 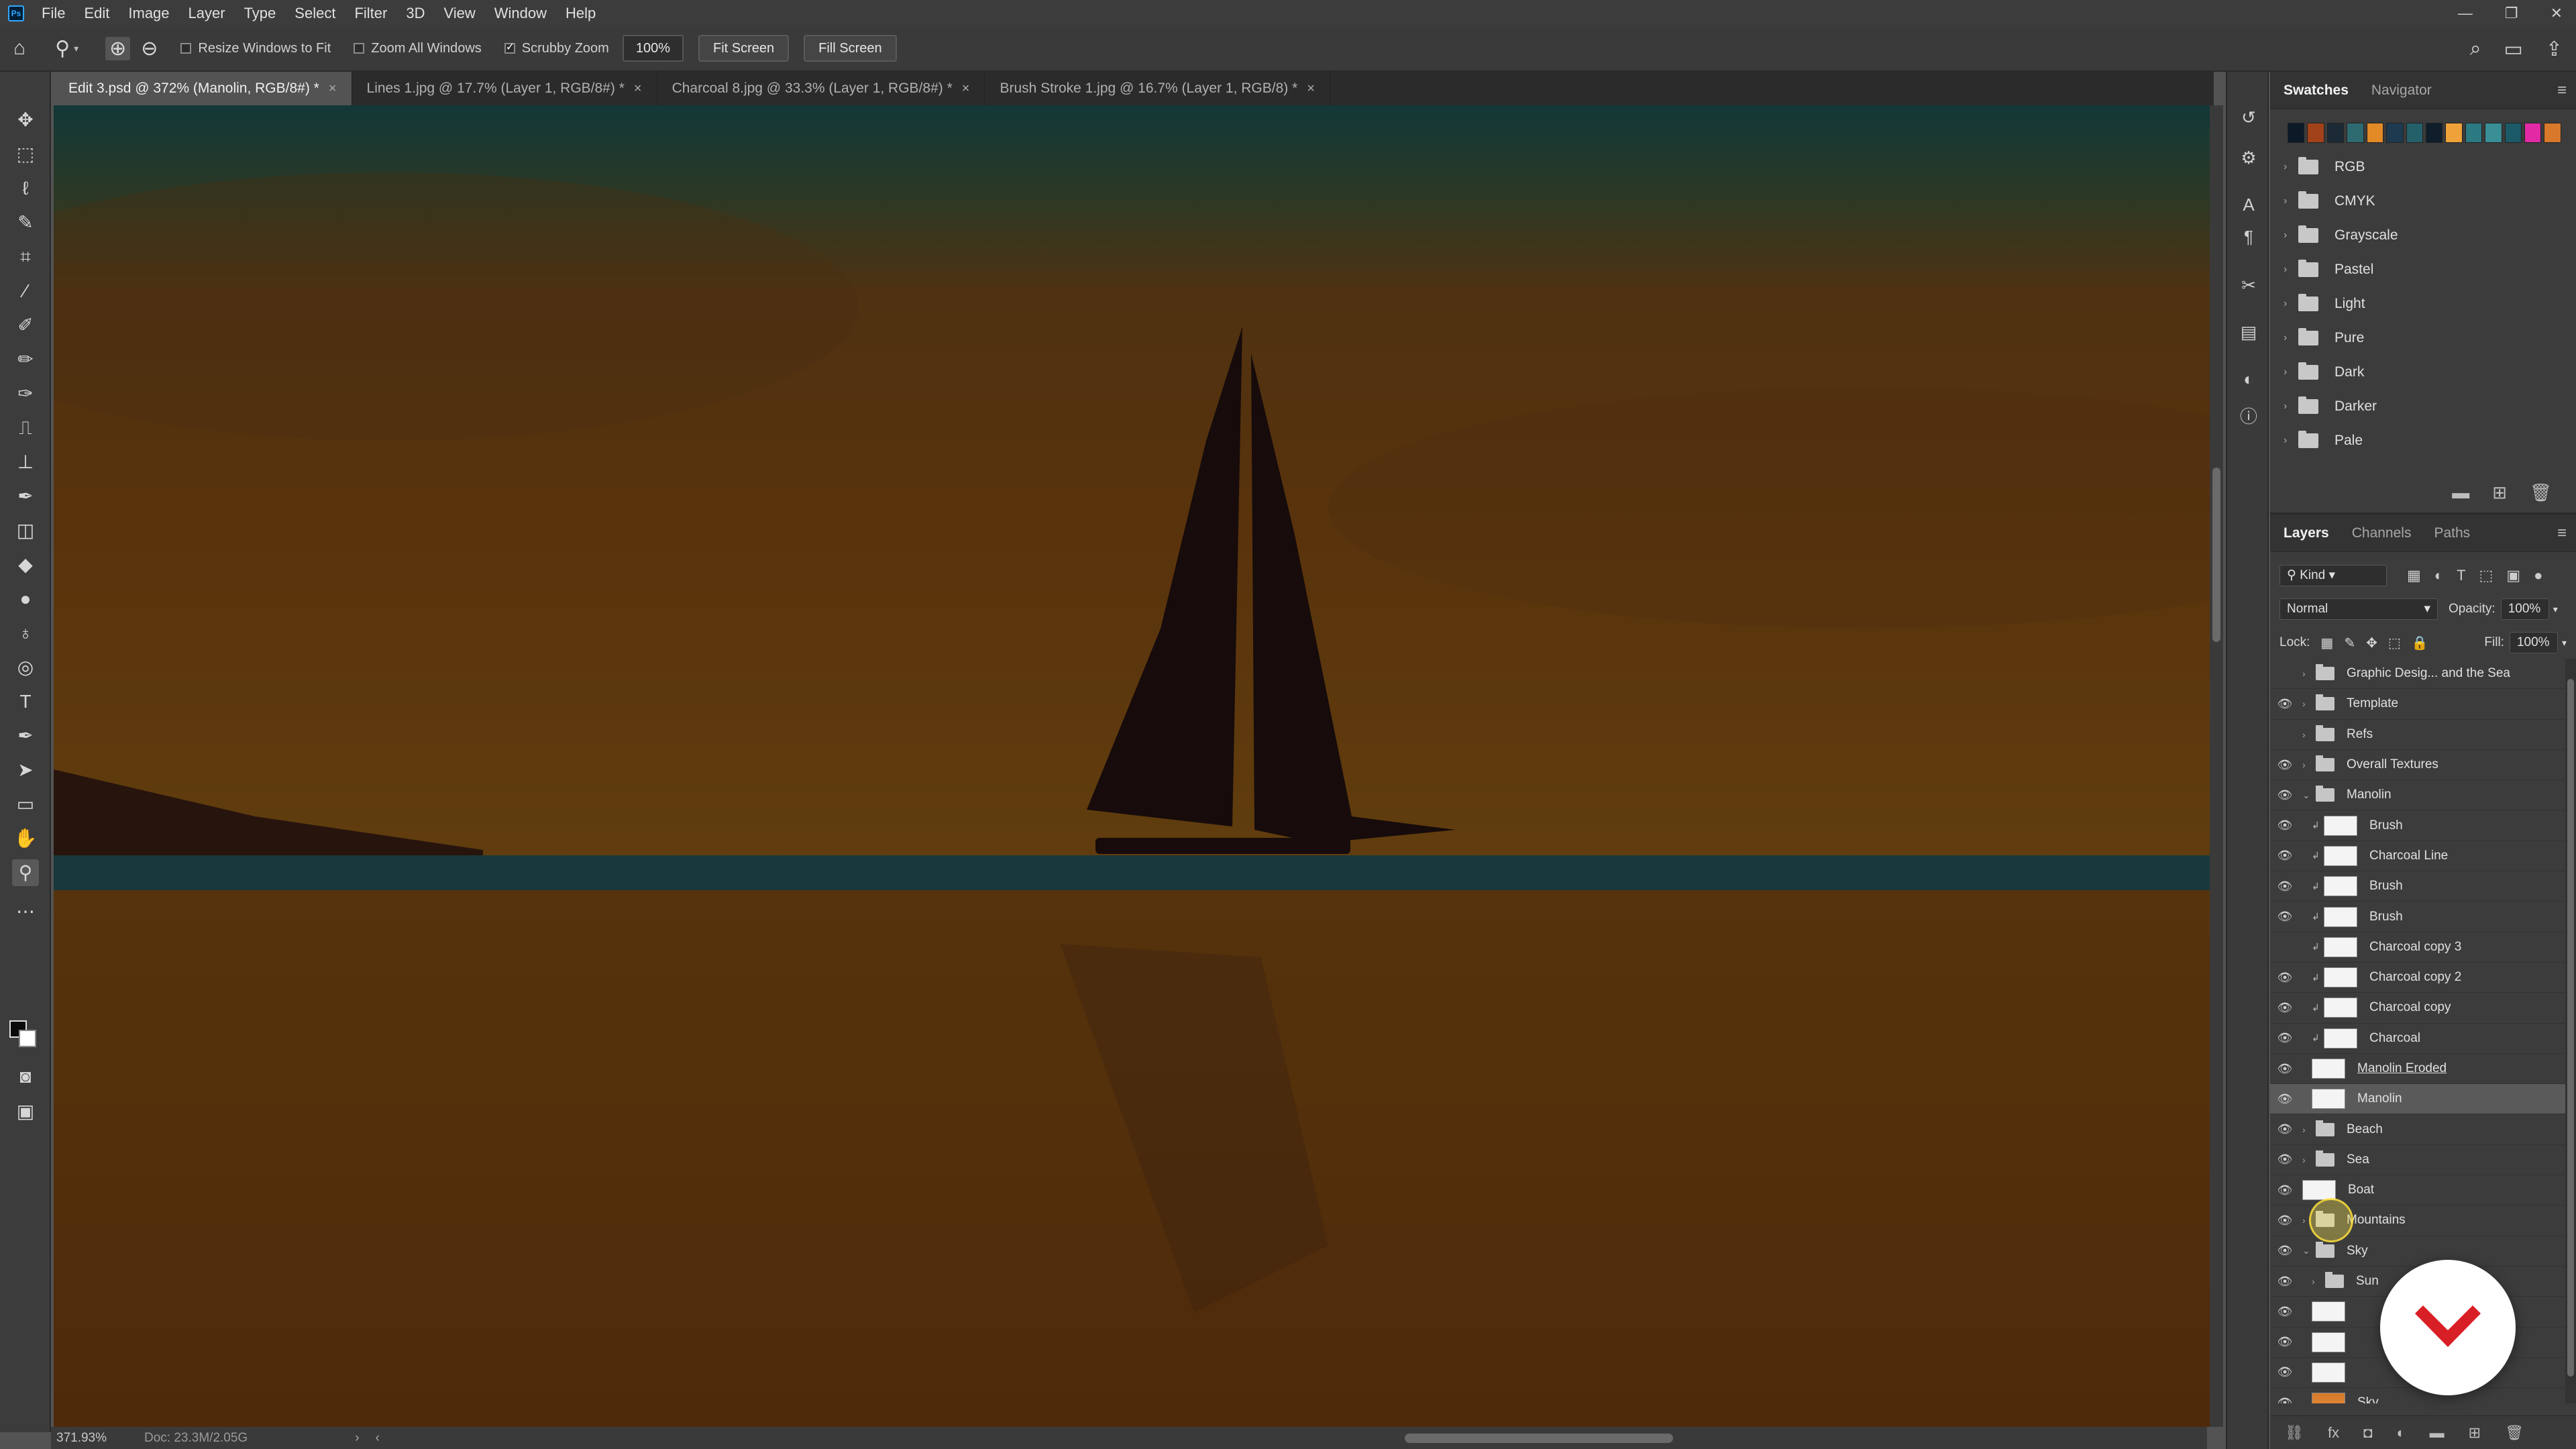 What do you see at coordinates (2249, 205) in the screenshot?
I see `character-icon: A` at bounding box center [2249, 205].